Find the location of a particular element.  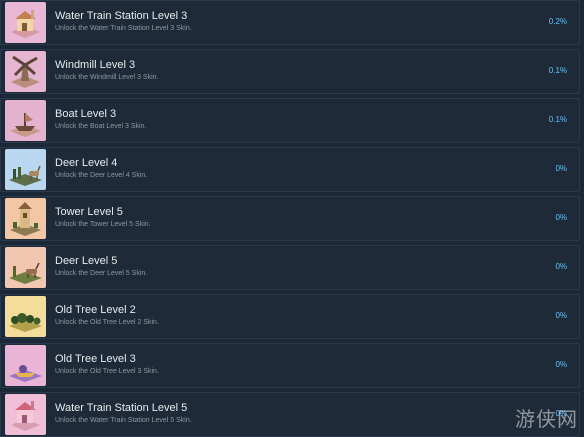

achievement-description: Unlock the Deer Level 4 Skin. is located at coordinates (101, 175).